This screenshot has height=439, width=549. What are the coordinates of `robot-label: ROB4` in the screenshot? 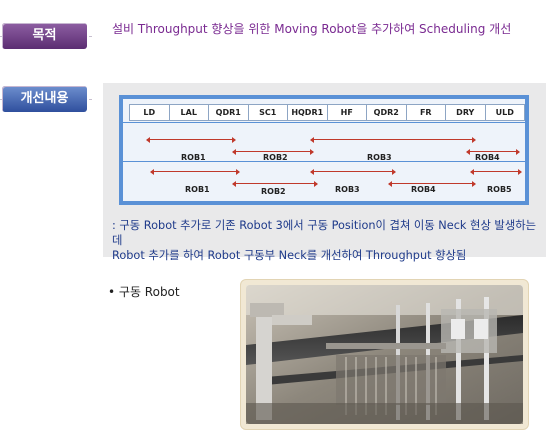 It's located at (423, 189).